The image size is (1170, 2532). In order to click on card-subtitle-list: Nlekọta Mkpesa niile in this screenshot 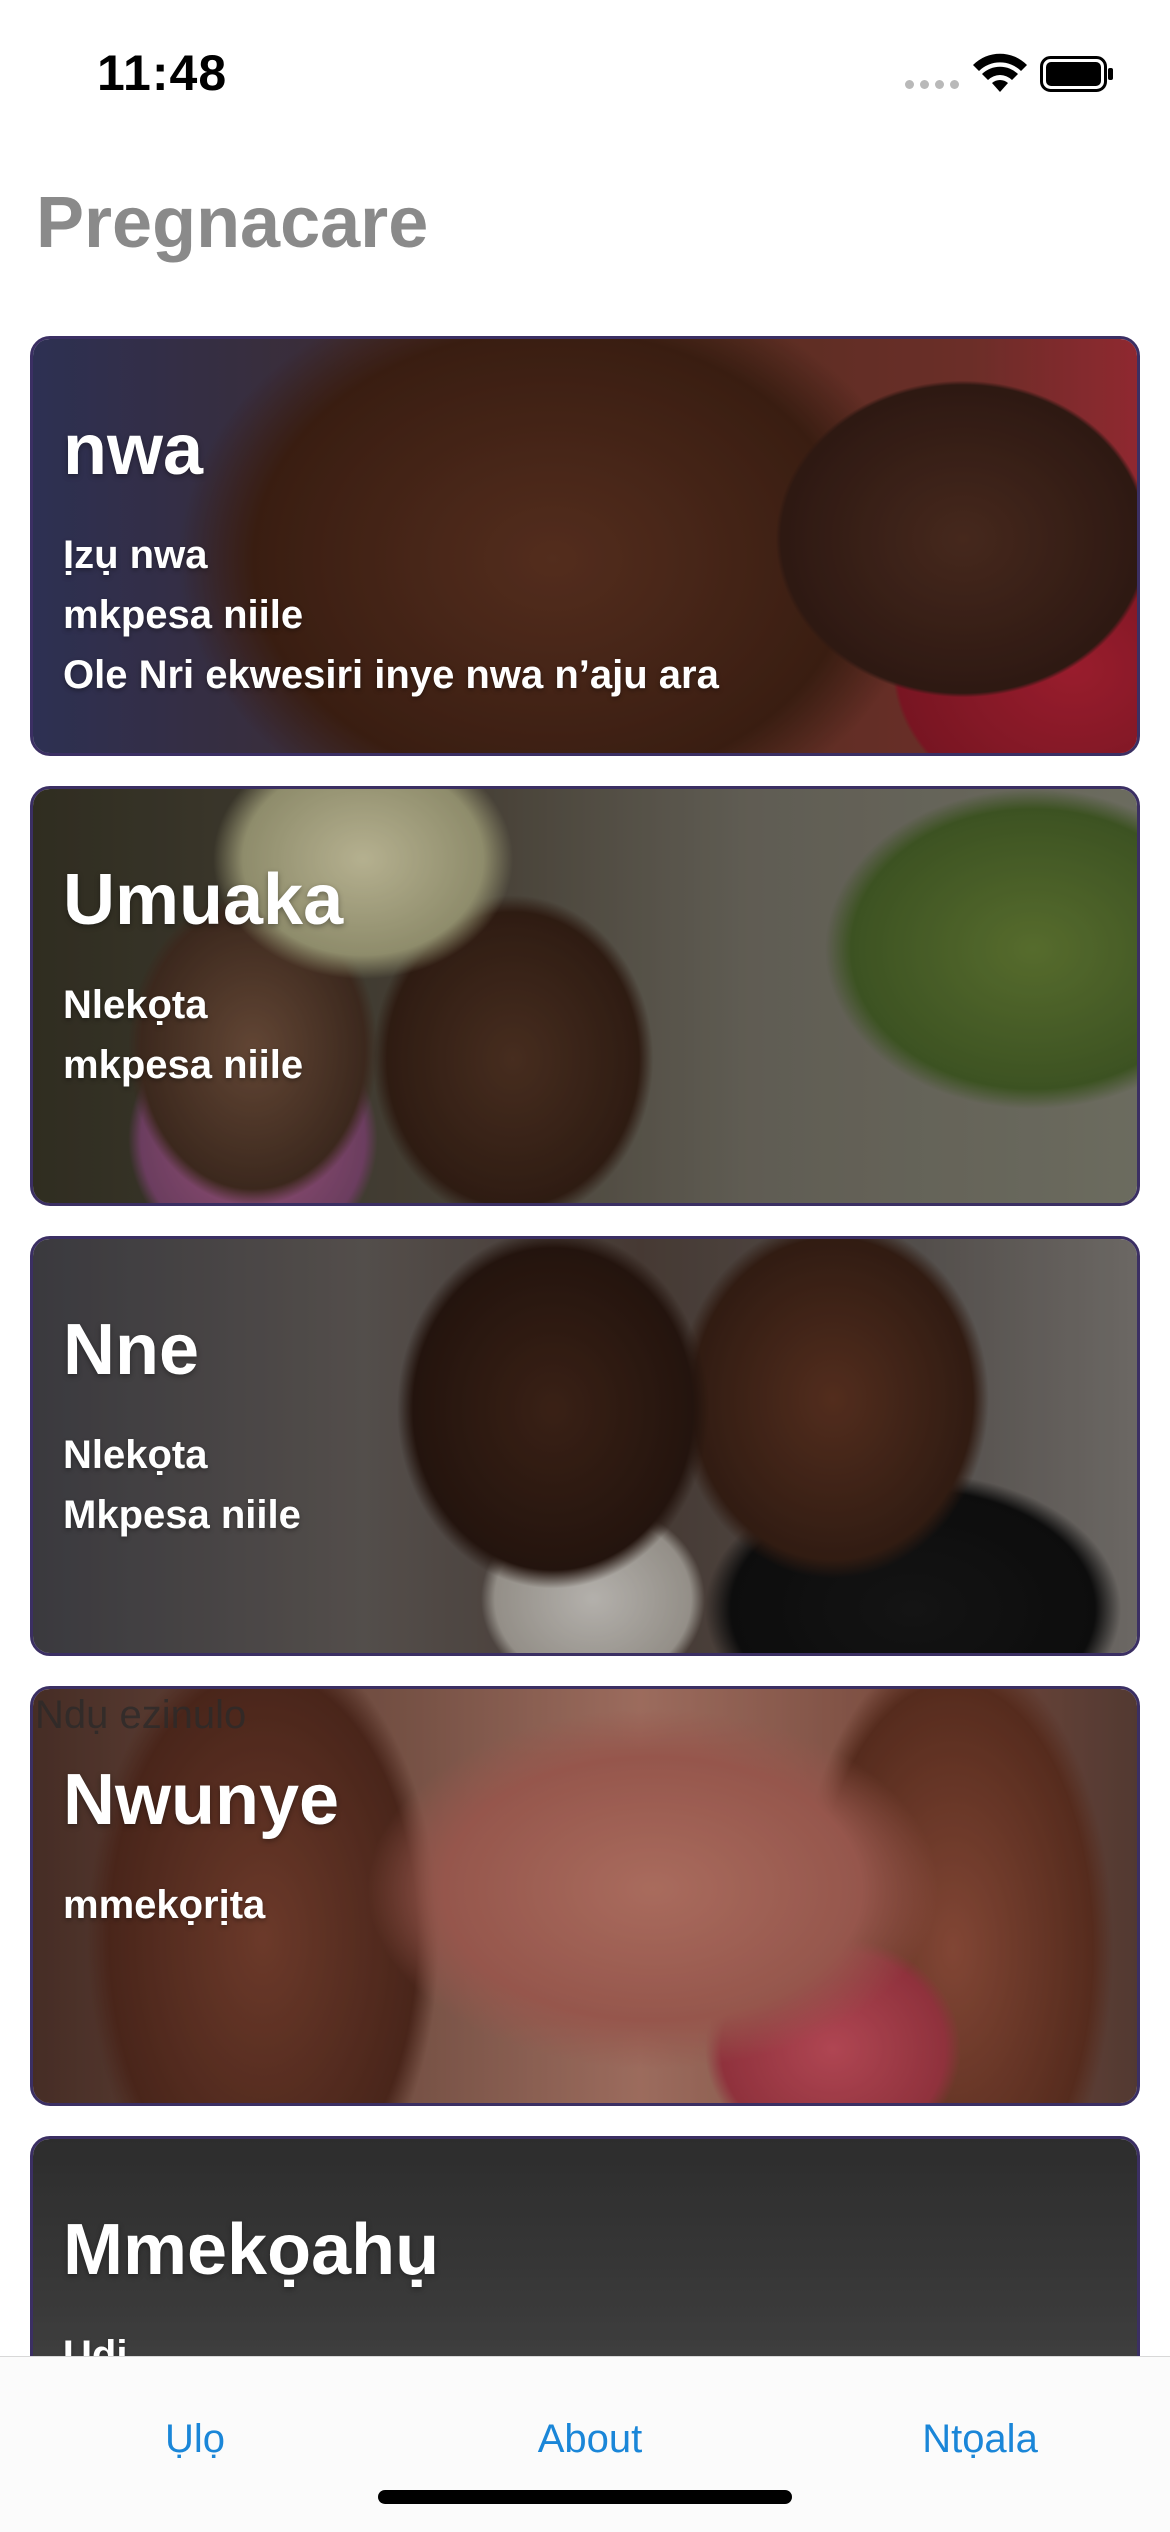, I will do `click(182, 1485)`.